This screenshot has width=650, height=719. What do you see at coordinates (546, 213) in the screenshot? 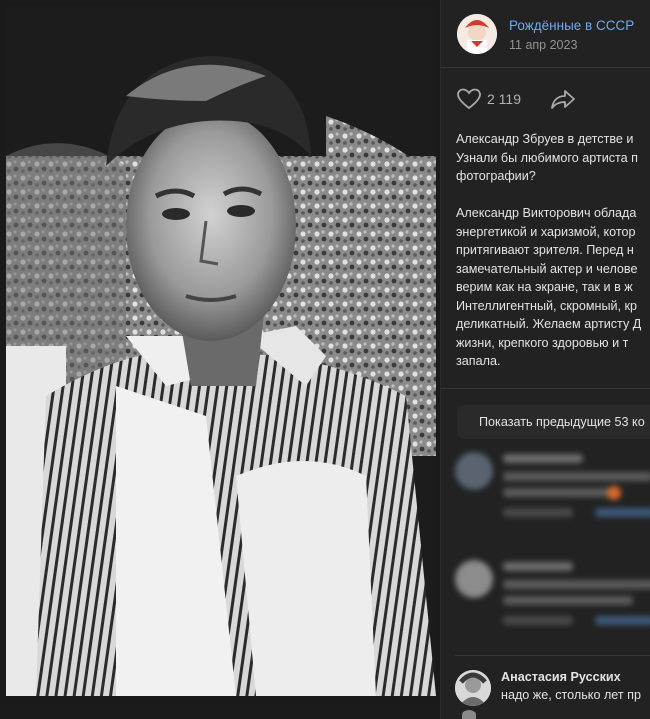
I see `post-text-line: Александр Викторович облада` at bounding box center [546, 213].